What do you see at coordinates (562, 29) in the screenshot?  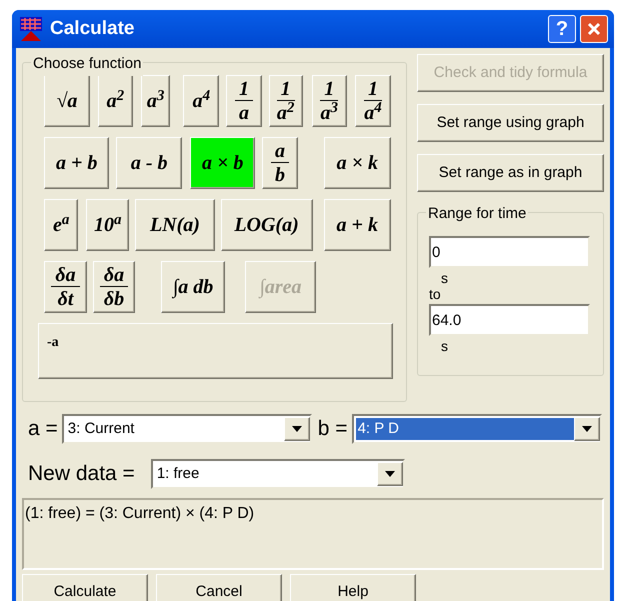 I see `help-button: ?` at bounding box center [562, 29].